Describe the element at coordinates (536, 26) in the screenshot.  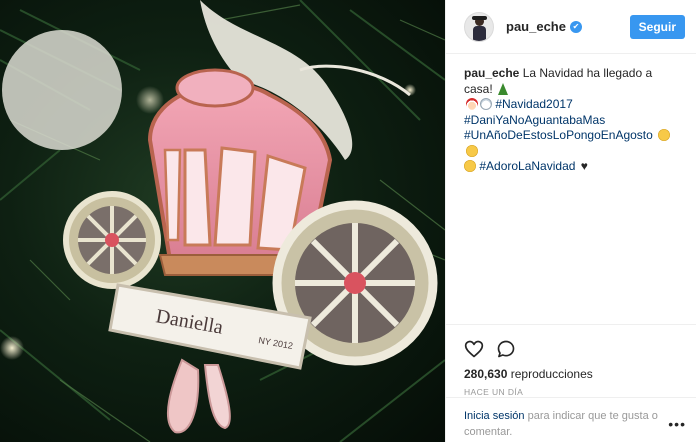
I see `username-link: pau_eche` at that location.